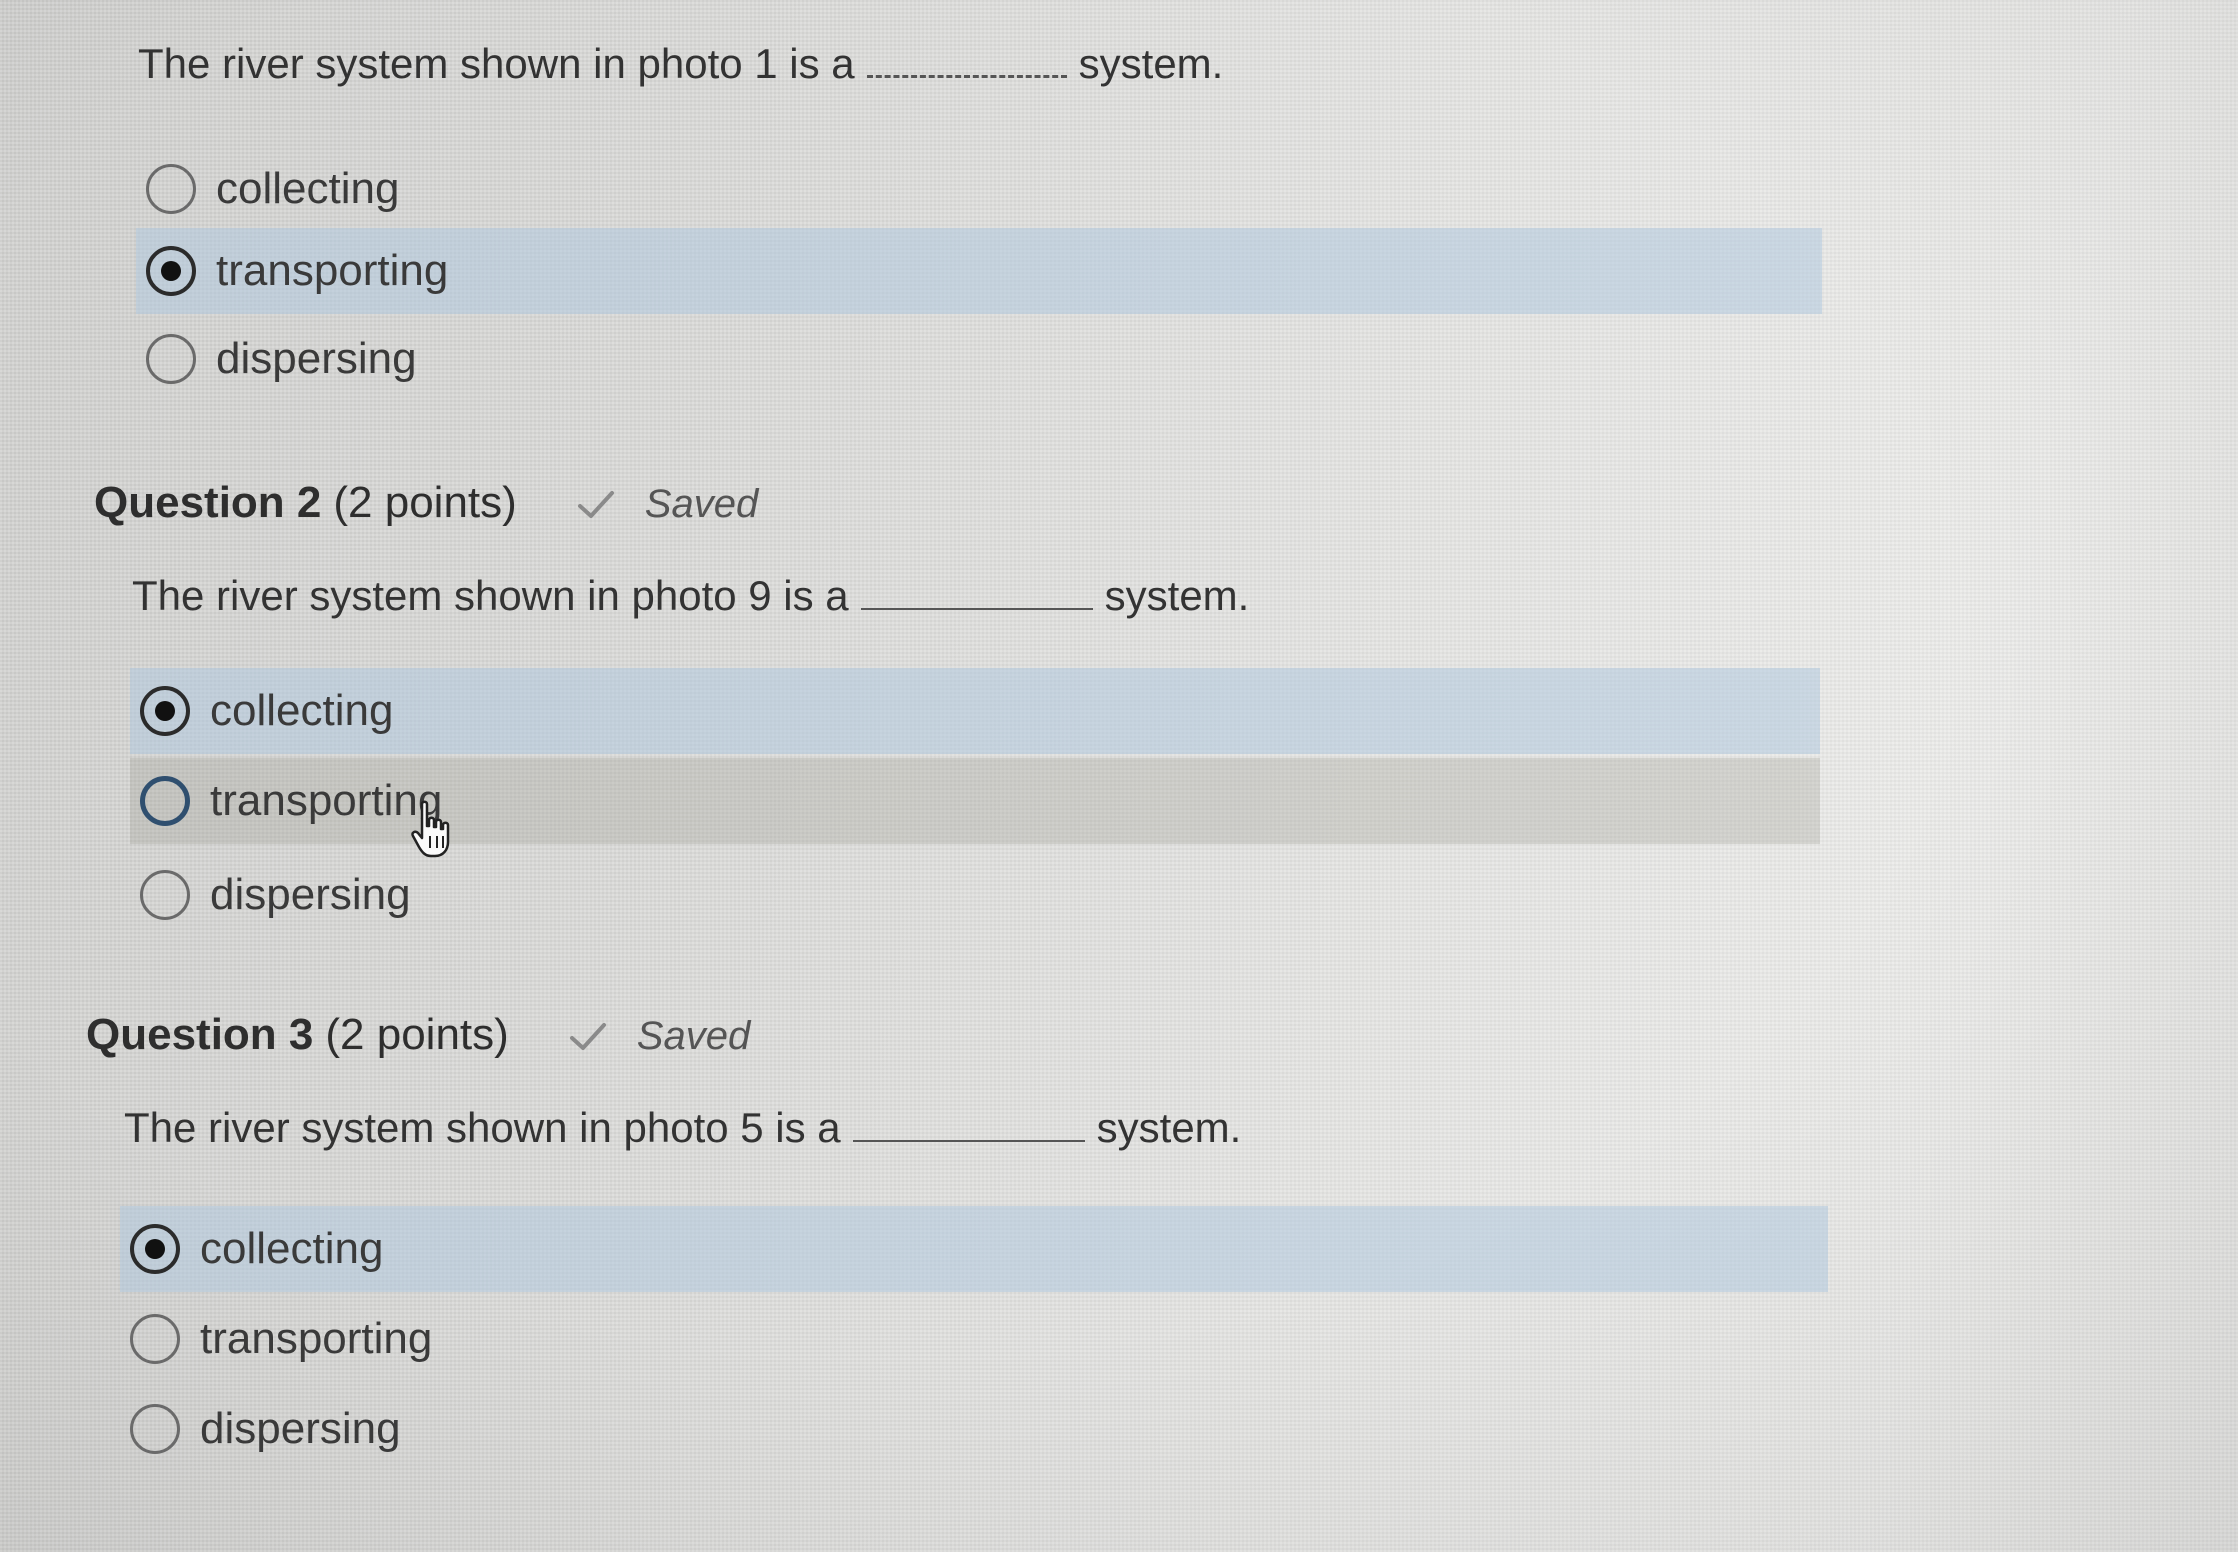 The width and height of the screenshot is (2238, 1552). What do you see at coordinates (976, 359) in the screenshot?
I see `q1-option-dispersing: dispersing` at bounding box center [976, 359].